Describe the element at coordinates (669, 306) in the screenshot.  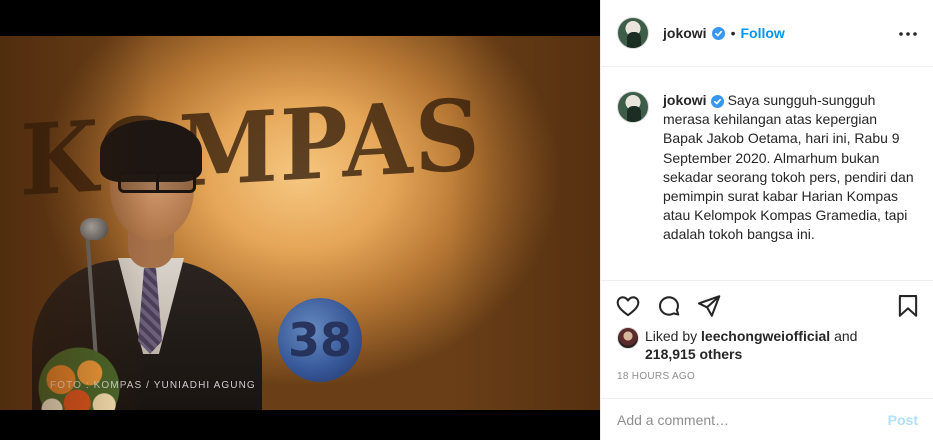
I see `comment-icon` at that location.